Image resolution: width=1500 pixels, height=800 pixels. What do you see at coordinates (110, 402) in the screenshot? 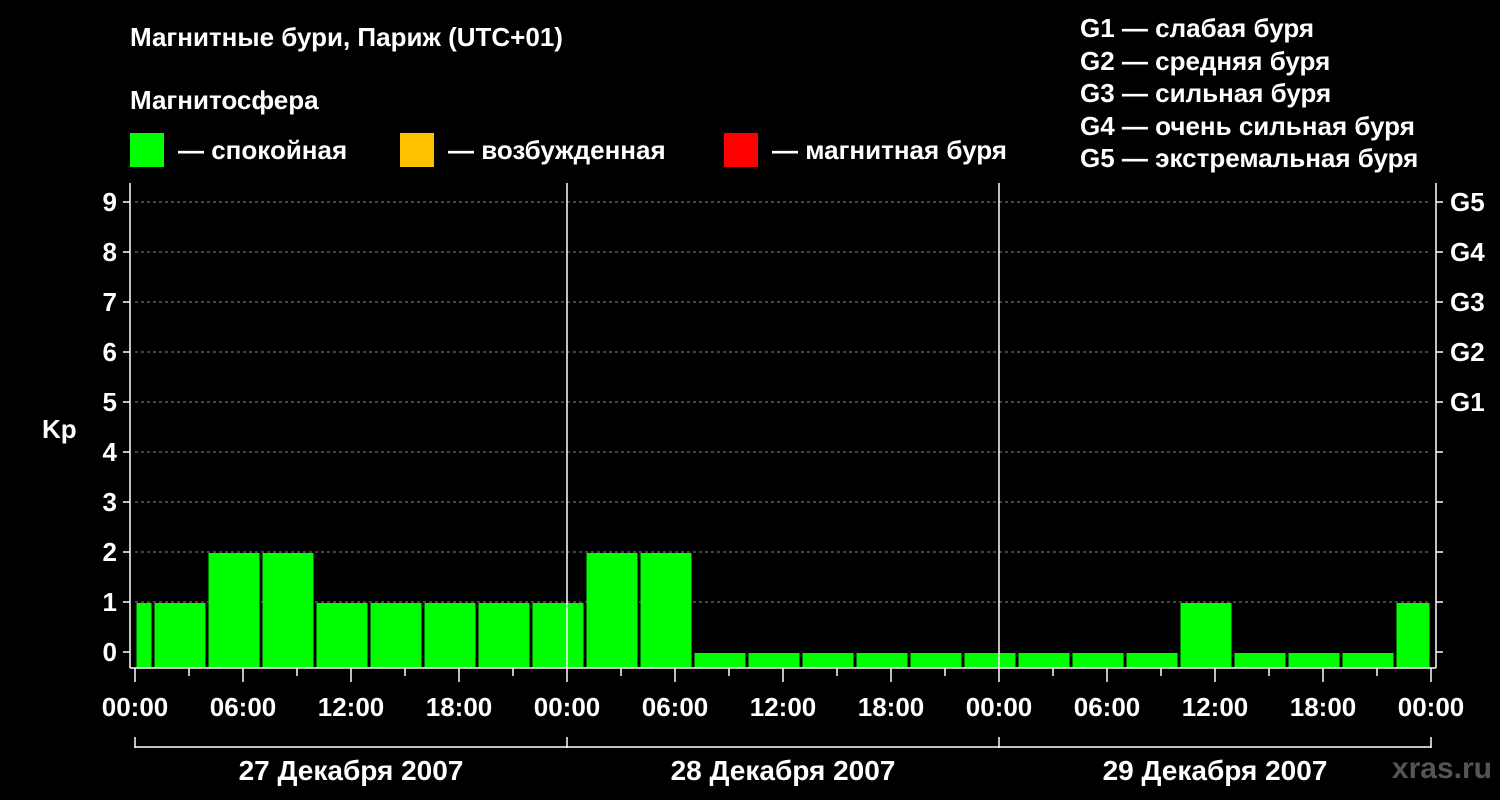
I see `y-tick-label: 5` at bounding box center [110, 402].